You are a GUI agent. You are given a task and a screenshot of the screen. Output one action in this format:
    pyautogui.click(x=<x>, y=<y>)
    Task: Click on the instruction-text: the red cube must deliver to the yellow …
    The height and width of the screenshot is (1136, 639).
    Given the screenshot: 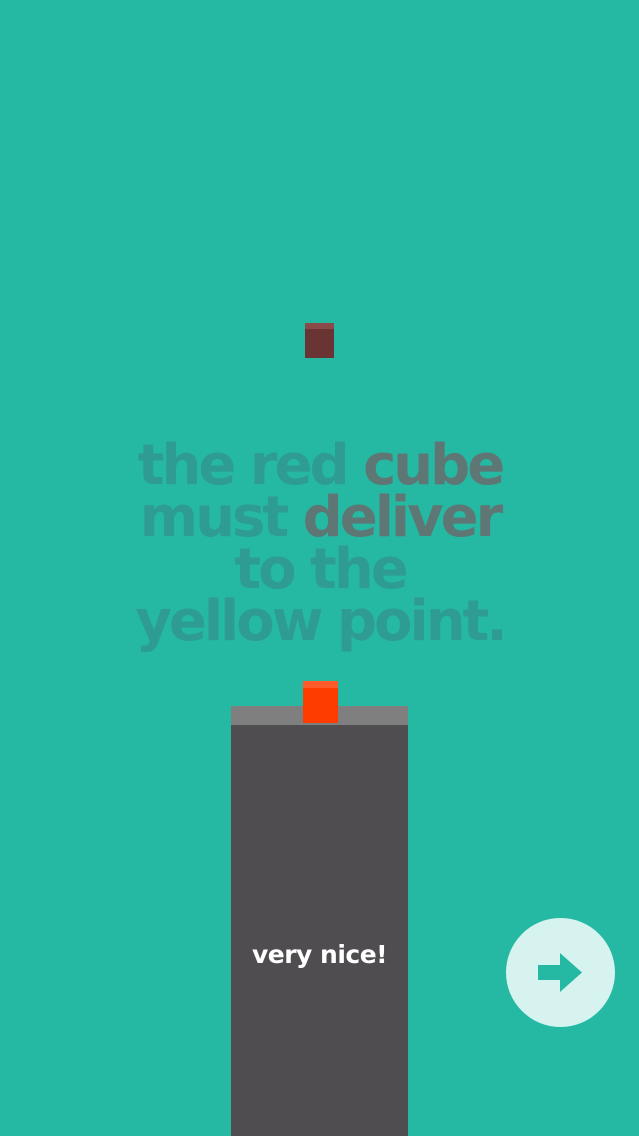 What is the action you would take?
    pyautogui.click(x=320, y=546)
    